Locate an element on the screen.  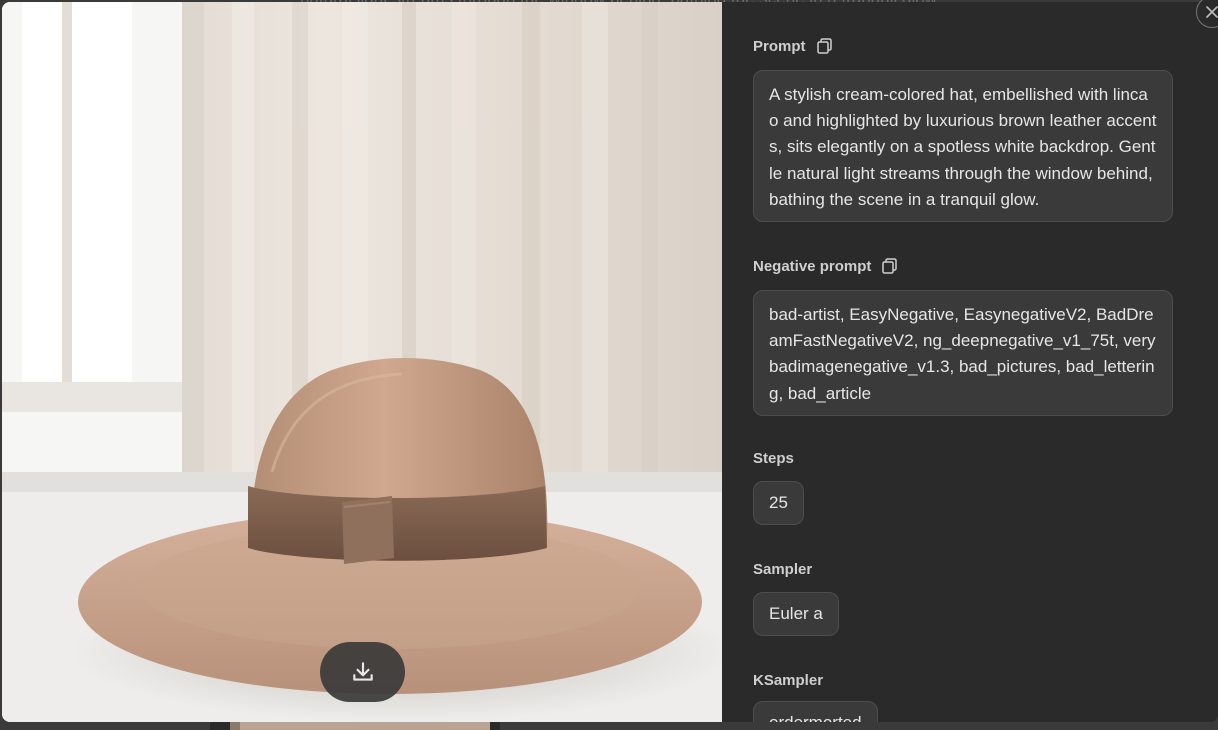
negative-prompt-label-row: Negative prompt is located at coordinates (826, 266).